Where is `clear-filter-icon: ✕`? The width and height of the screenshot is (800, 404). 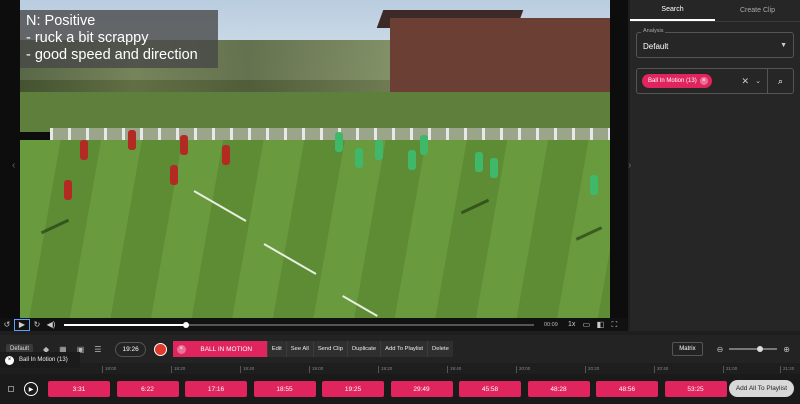 clear-filter-icon: ✕ is located at coordinates (745, 81).